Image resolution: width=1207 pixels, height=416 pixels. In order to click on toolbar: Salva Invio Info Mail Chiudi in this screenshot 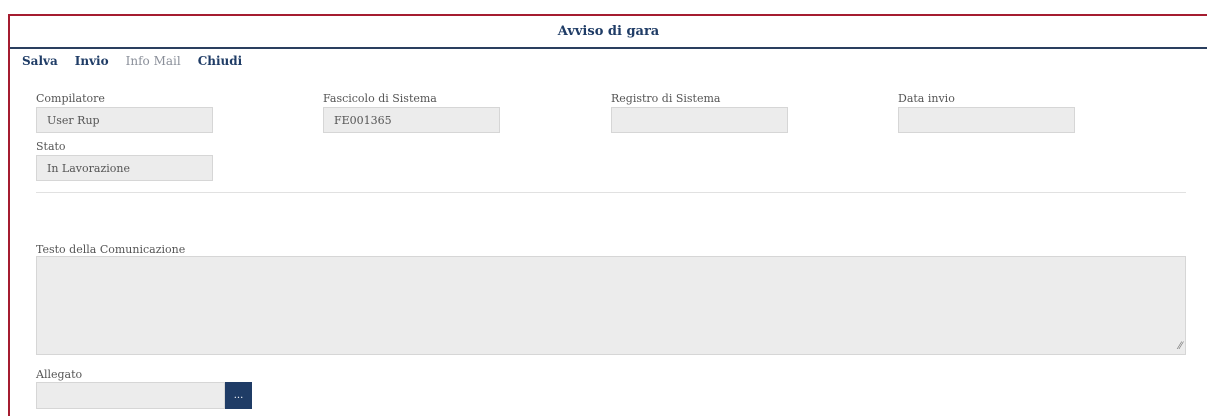, I will do `click(140, 61)`.